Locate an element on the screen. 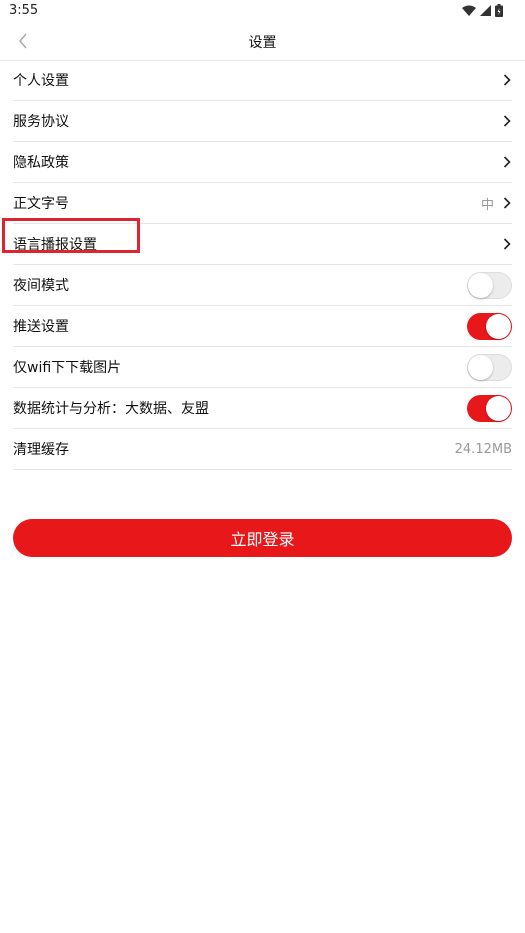 This screenshot has height=933, width=525. font-size-value: 中 is located at coordinates (487, 205).